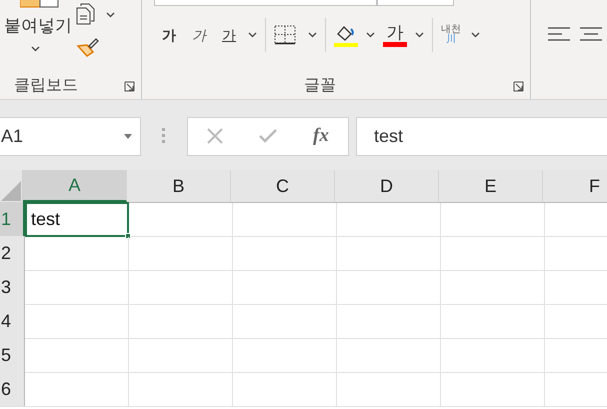 The image size is (607, 409). Describe the element at coordinates (12, 253) in the screenshot. I see `row-header: 2` at that location.